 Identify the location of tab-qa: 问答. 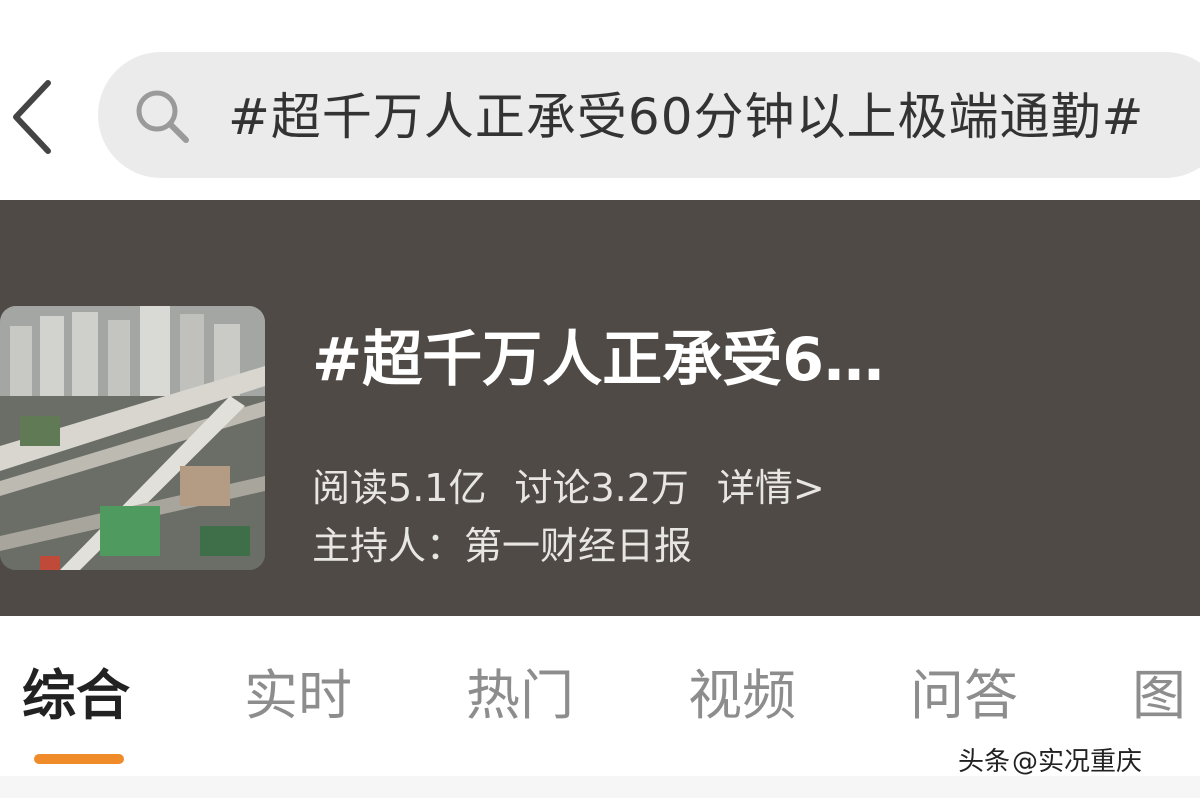
(964, 696).